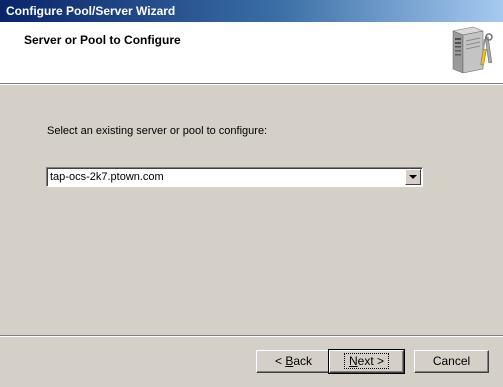  I want to click on server-pool-dropdown: tap-ocs-2k7.ptown.com, so click(234, 177).